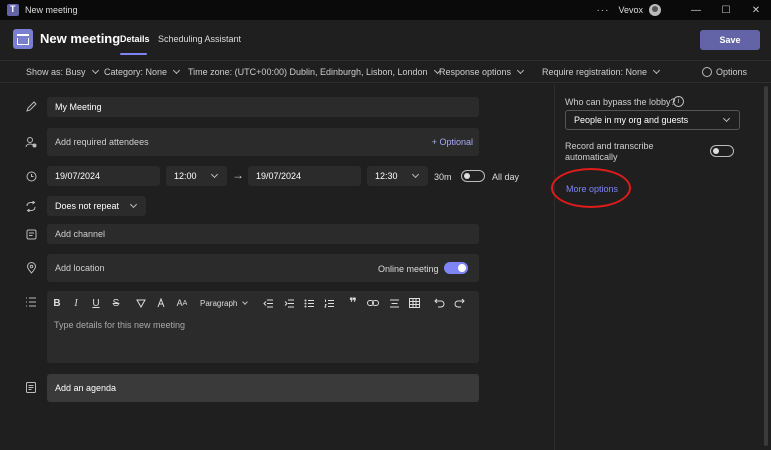  What do you see at coordinates (263, 234) in the screenshot?
I see `channel-input: Add channel` at bounding box center [263, 234].